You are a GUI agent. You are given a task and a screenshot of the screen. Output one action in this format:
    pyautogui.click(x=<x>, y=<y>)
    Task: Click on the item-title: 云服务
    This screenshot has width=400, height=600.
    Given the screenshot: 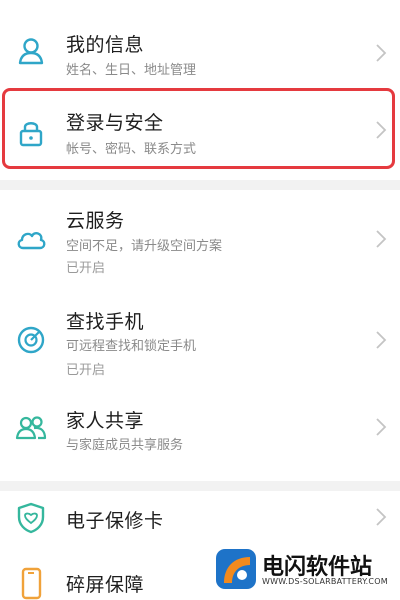 What is the action you would take?
    pyautogui.click(x=95, y=221)
    